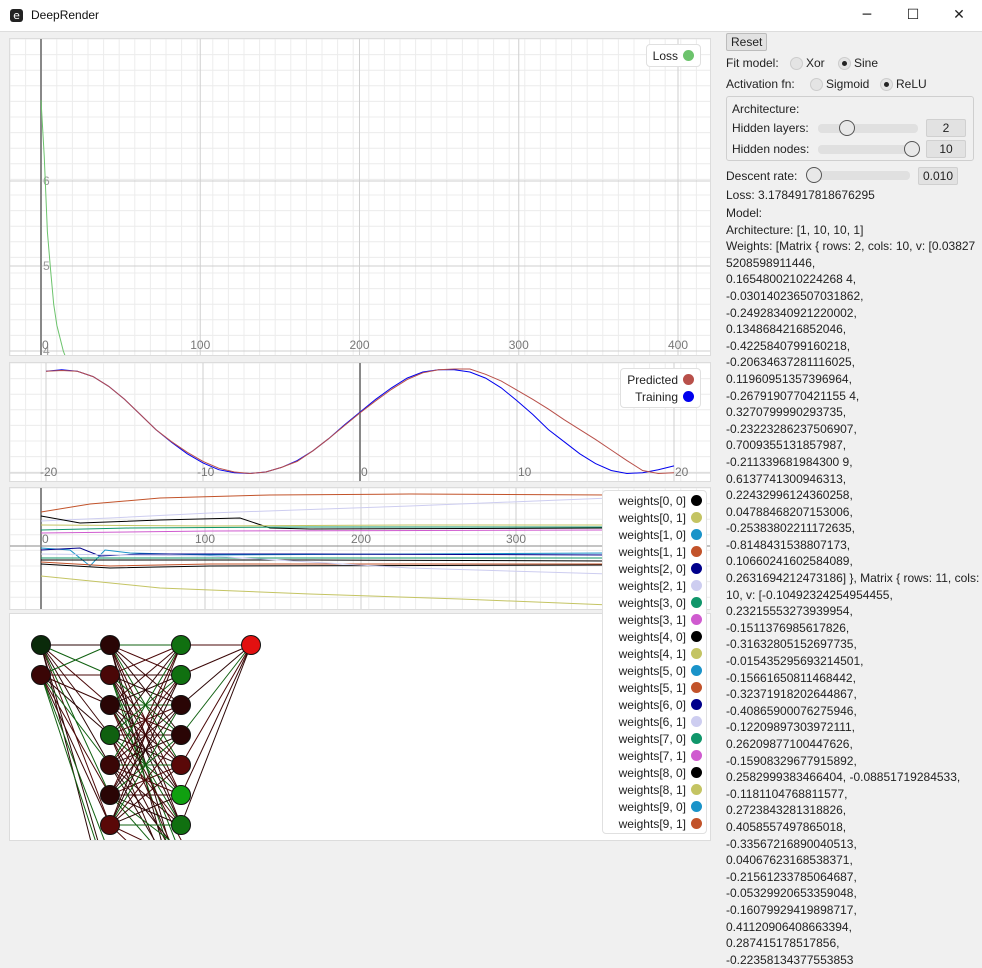  Describe the element at coordinates (959, 15) in the screenshot. I see `close-button: ✕` at that location.